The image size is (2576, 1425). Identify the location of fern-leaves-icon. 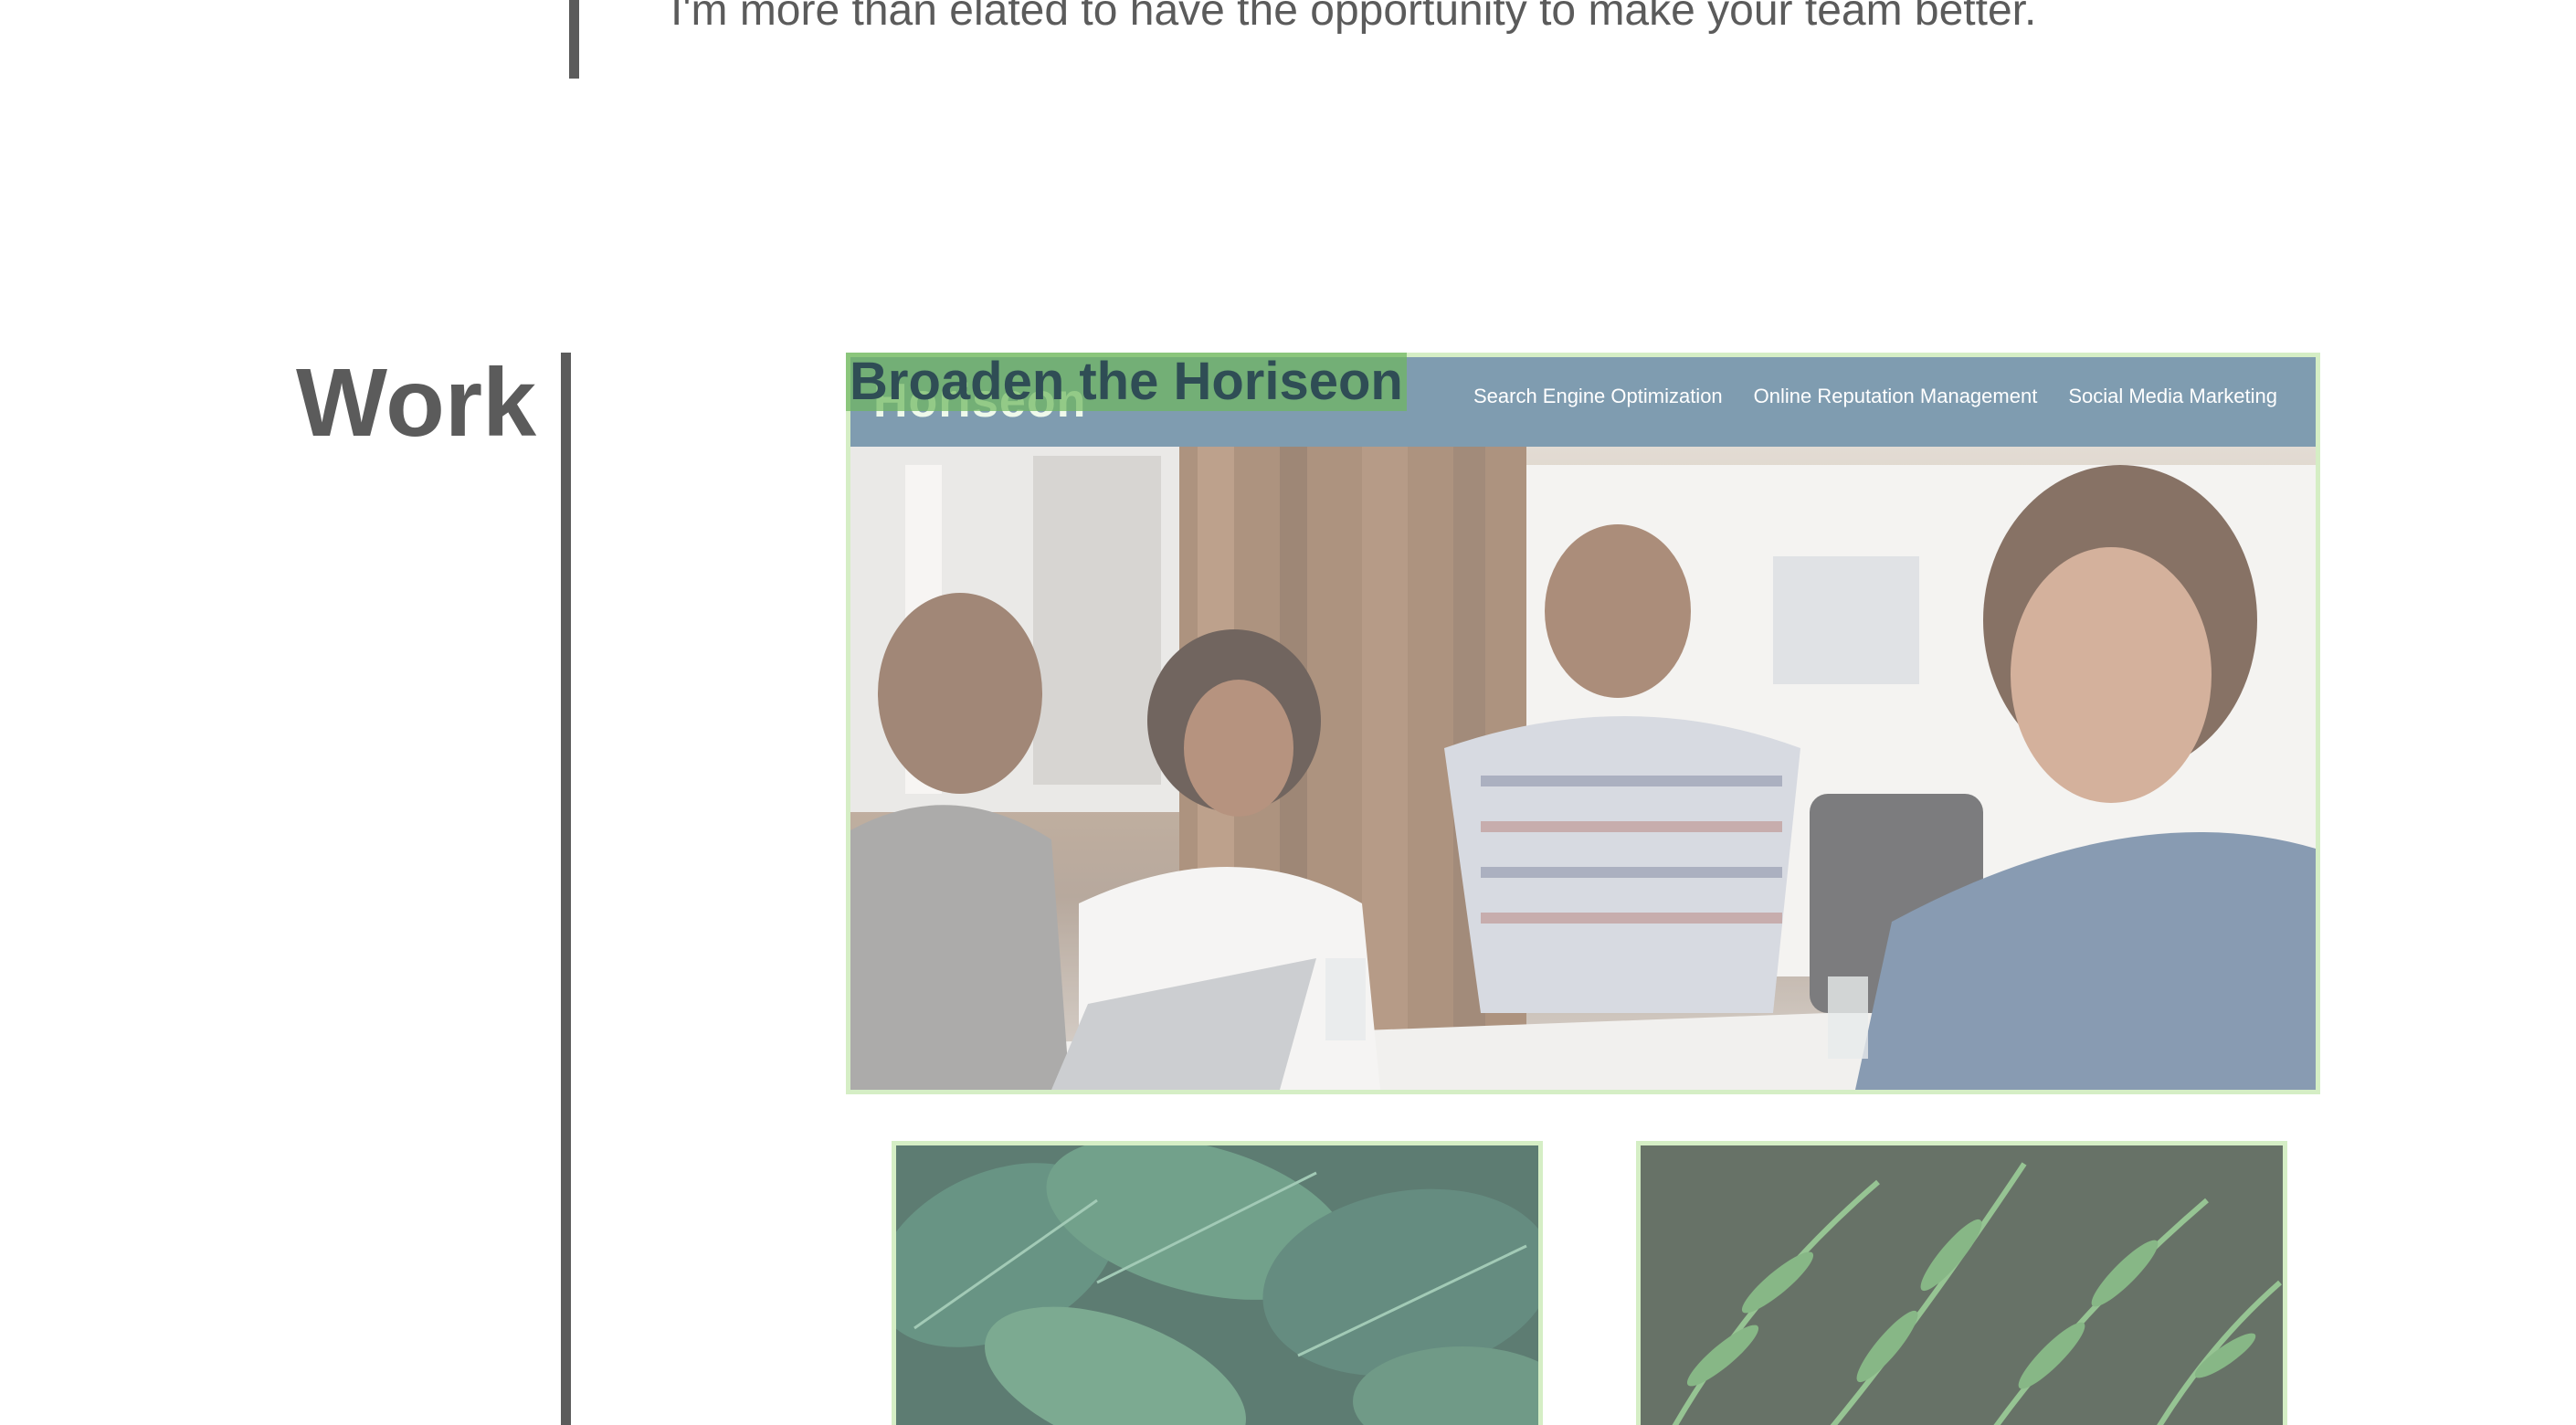
(1962, 1285).